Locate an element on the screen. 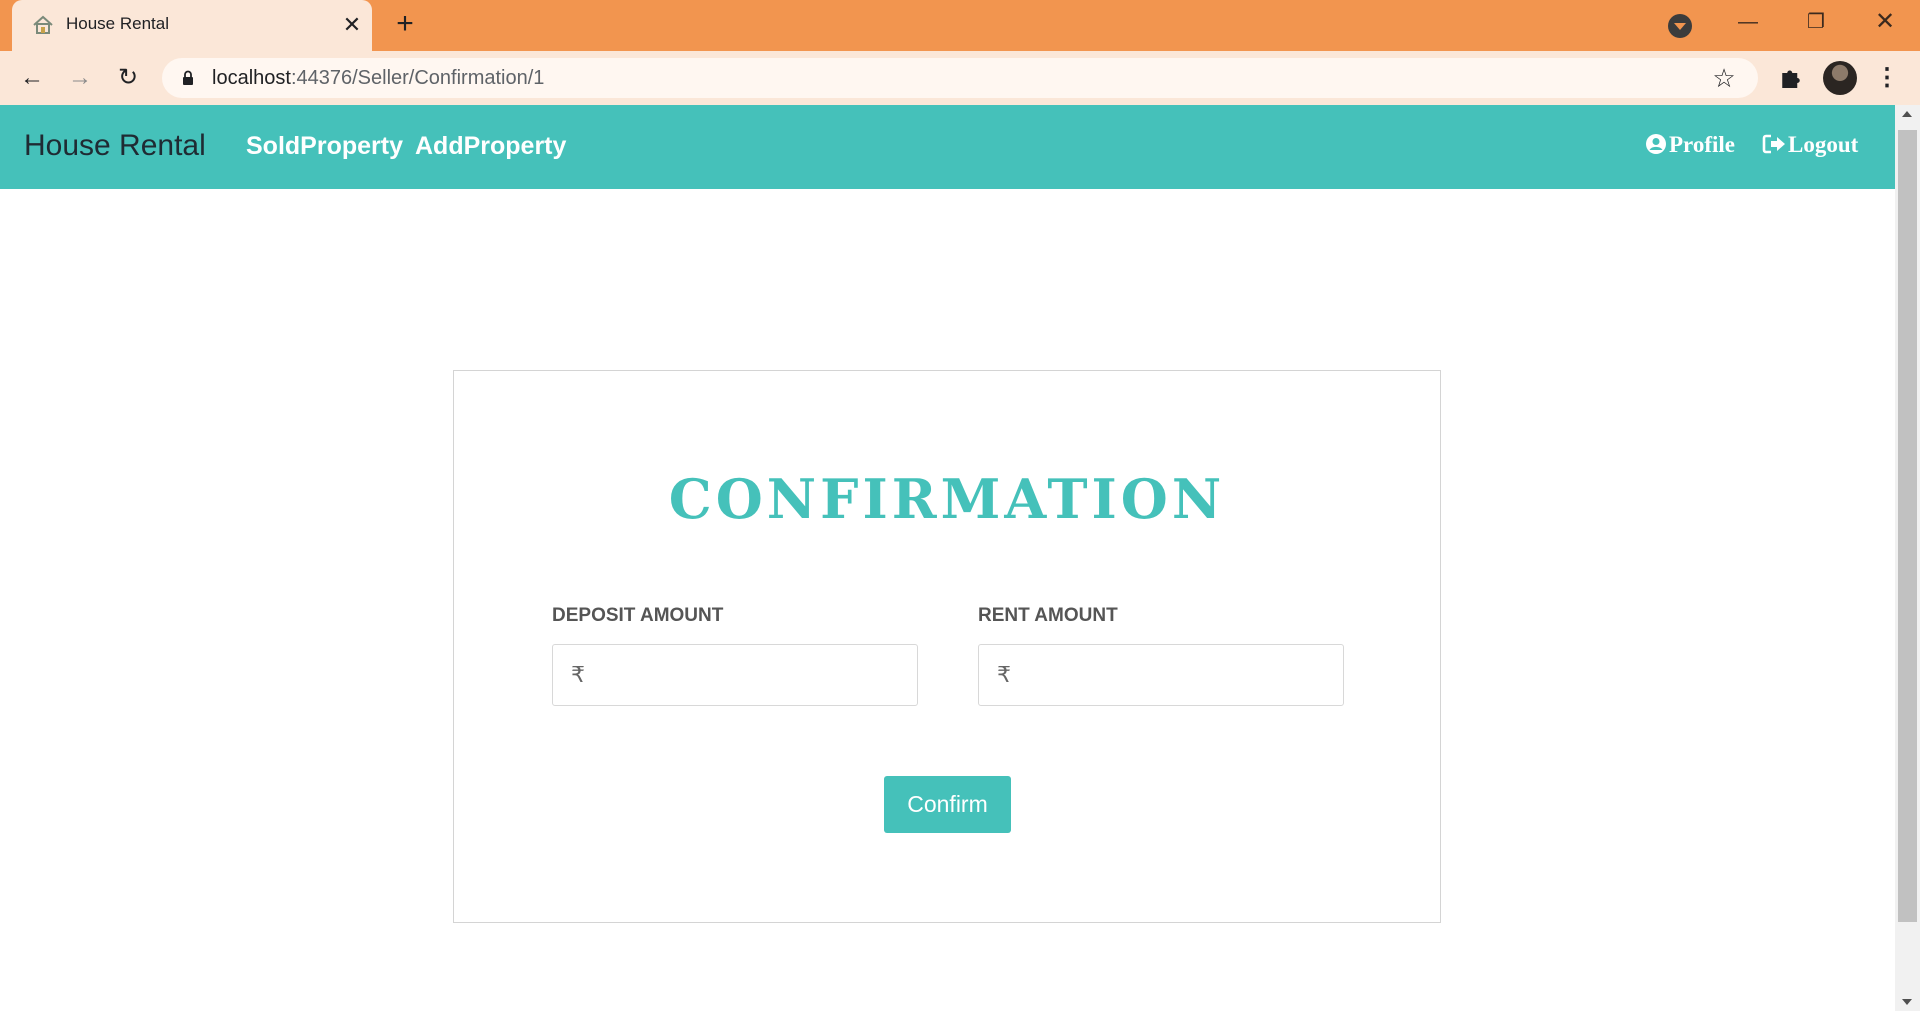 Image resolution: width=1920 pixels, height=1011 pixels. nav-logout: Logout is located at coordinates (1810, 145).